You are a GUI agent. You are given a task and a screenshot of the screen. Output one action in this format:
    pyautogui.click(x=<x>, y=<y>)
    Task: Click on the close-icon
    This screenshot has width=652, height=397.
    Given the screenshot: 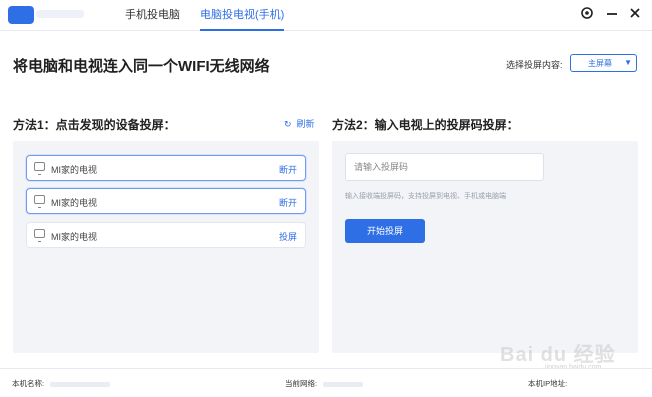 What is the action you would take?
    pyautogui.click(x=635, y=15)
    